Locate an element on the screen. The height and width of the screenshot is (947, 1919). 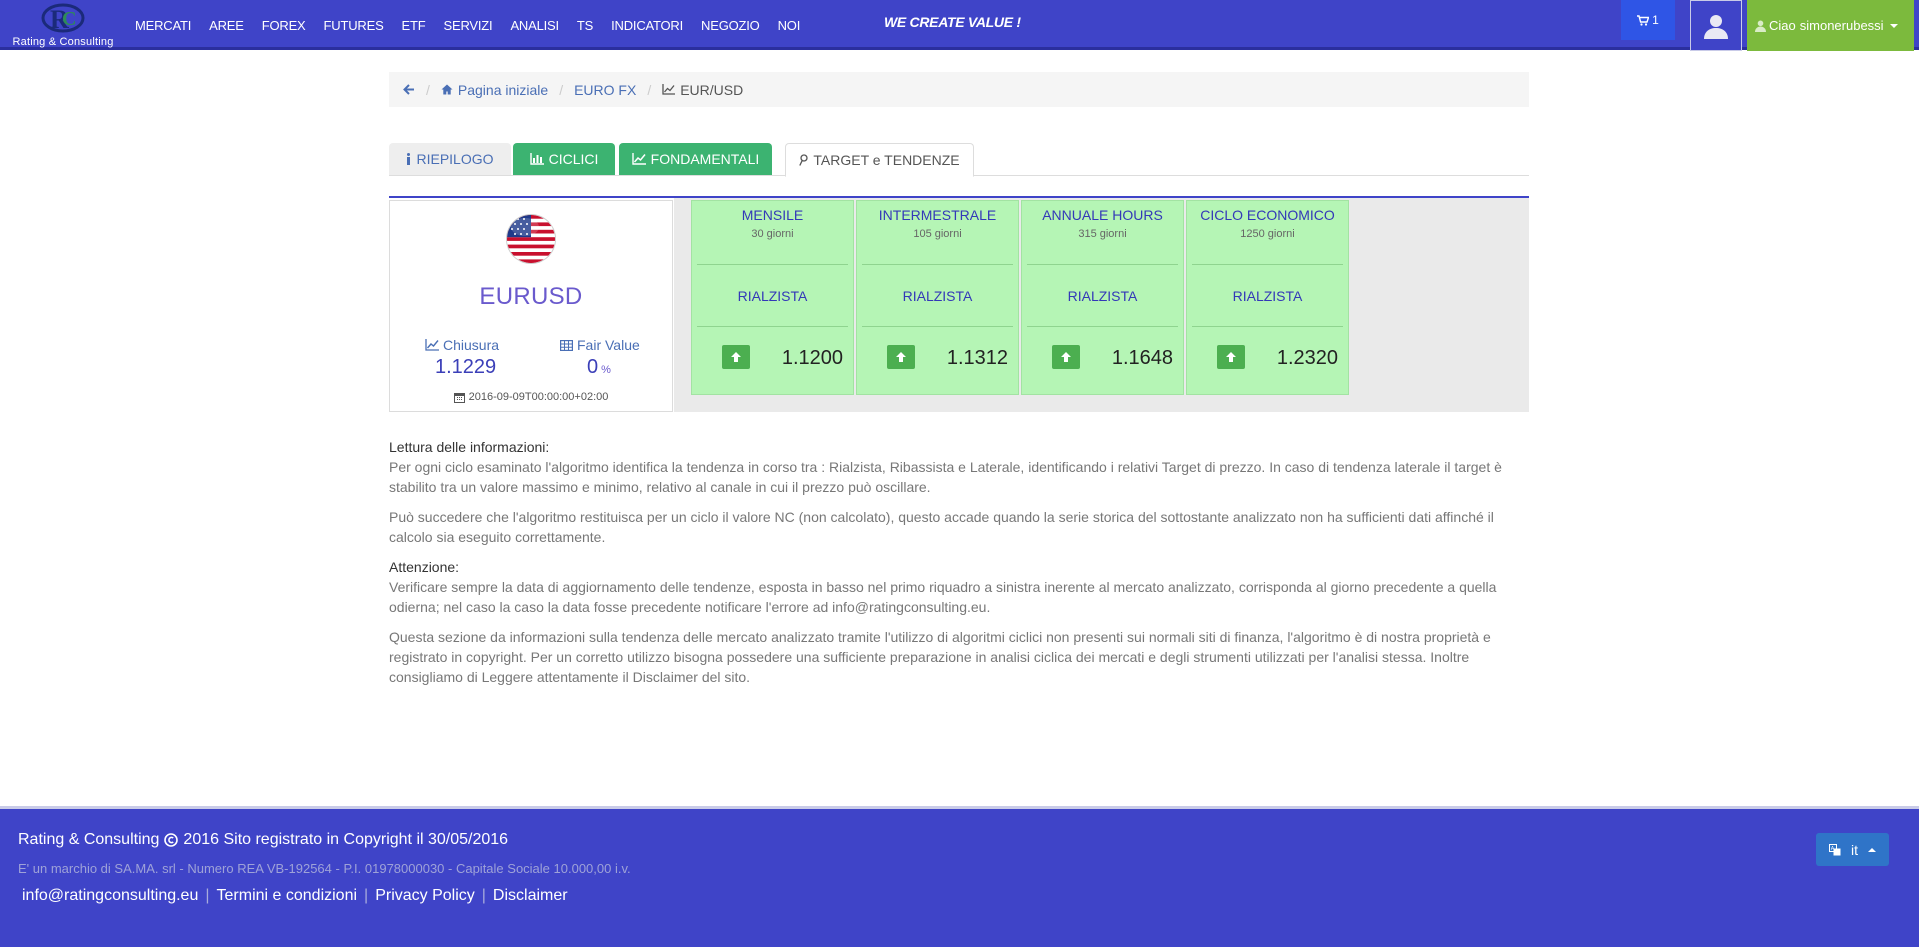
footer-email-link: info@ratingconsulting.eu is located at coordinates (110, 896).